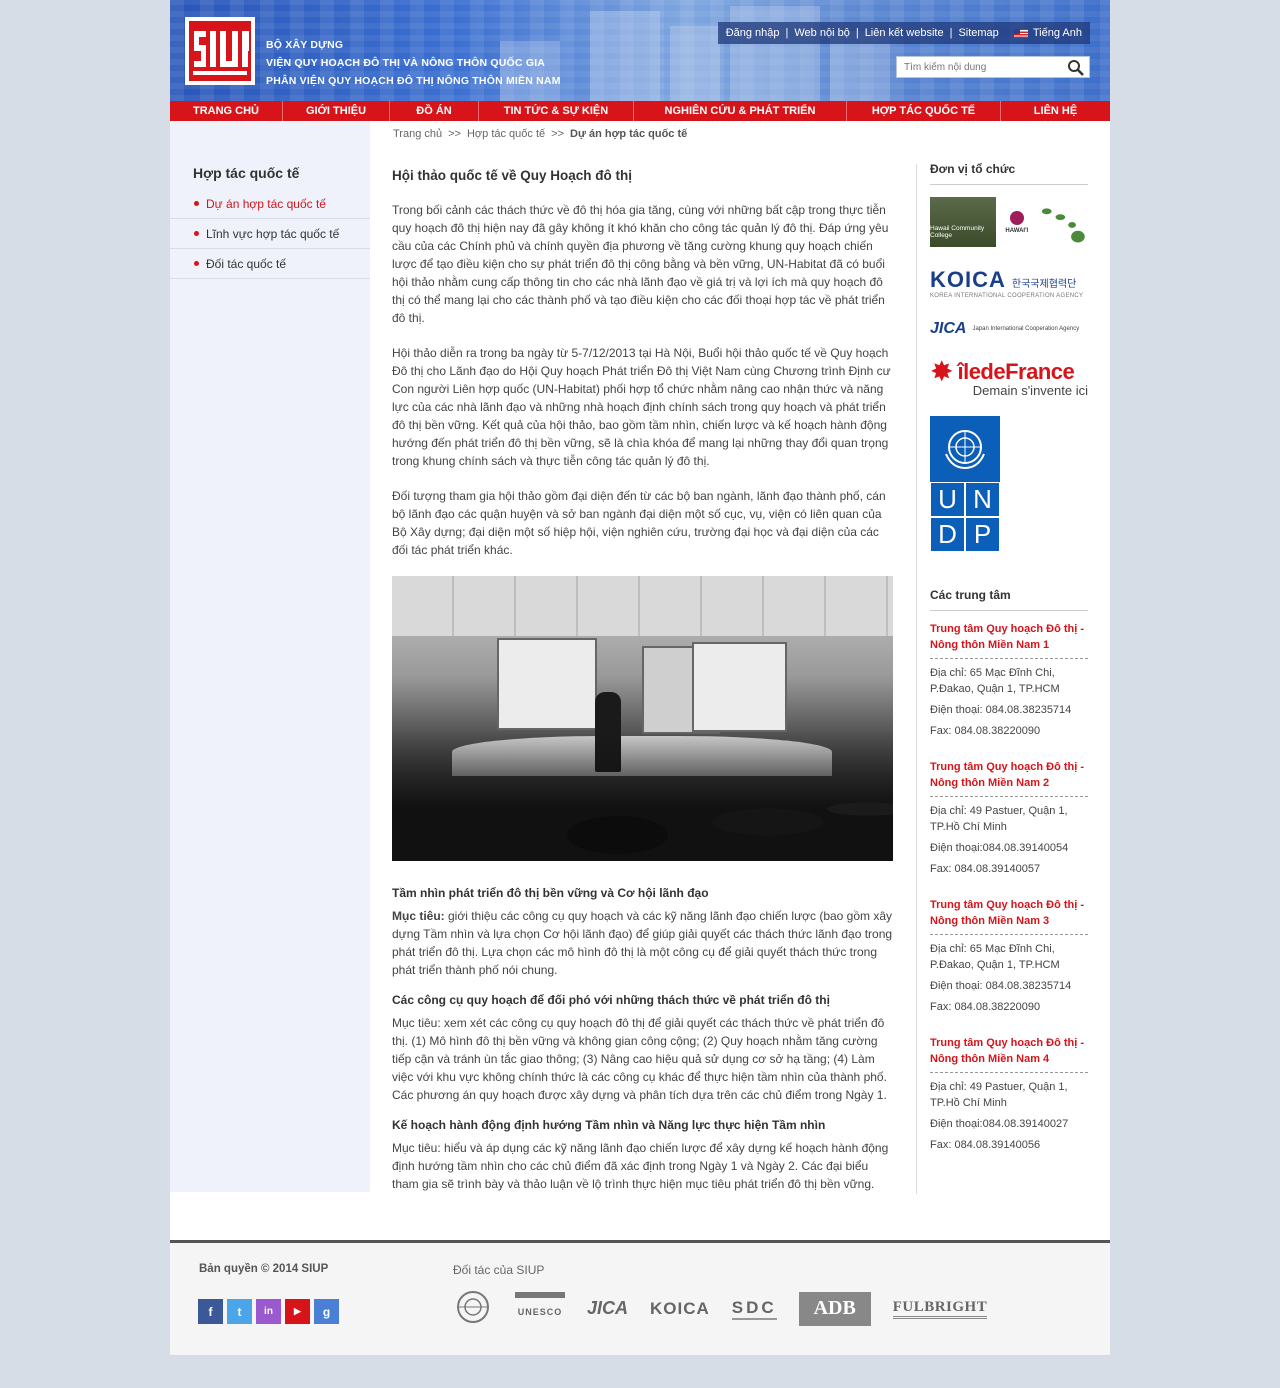 This screenshot has height=1388, width=1280. Describe the element at coordinates (556, 111) in the screenshot. I see `nav-news-events: TIN TỨC & SỰ KIỆN` at that location.